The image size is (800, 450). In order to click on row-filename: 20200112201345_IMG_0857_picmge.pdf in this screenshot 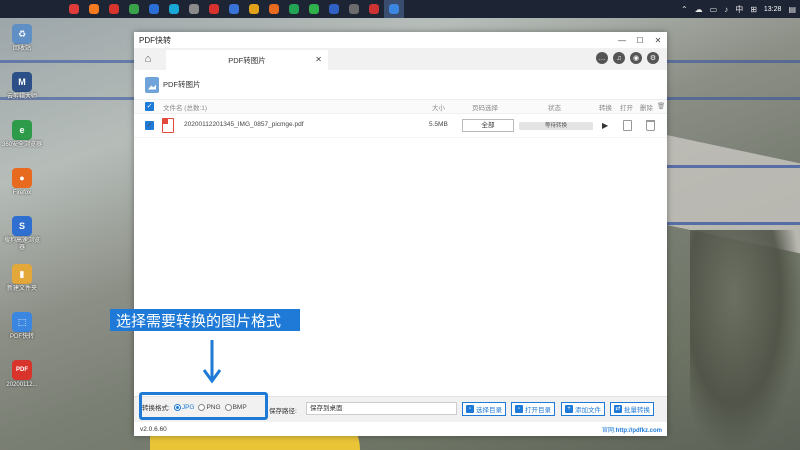, I will do `click(244, 124)`.